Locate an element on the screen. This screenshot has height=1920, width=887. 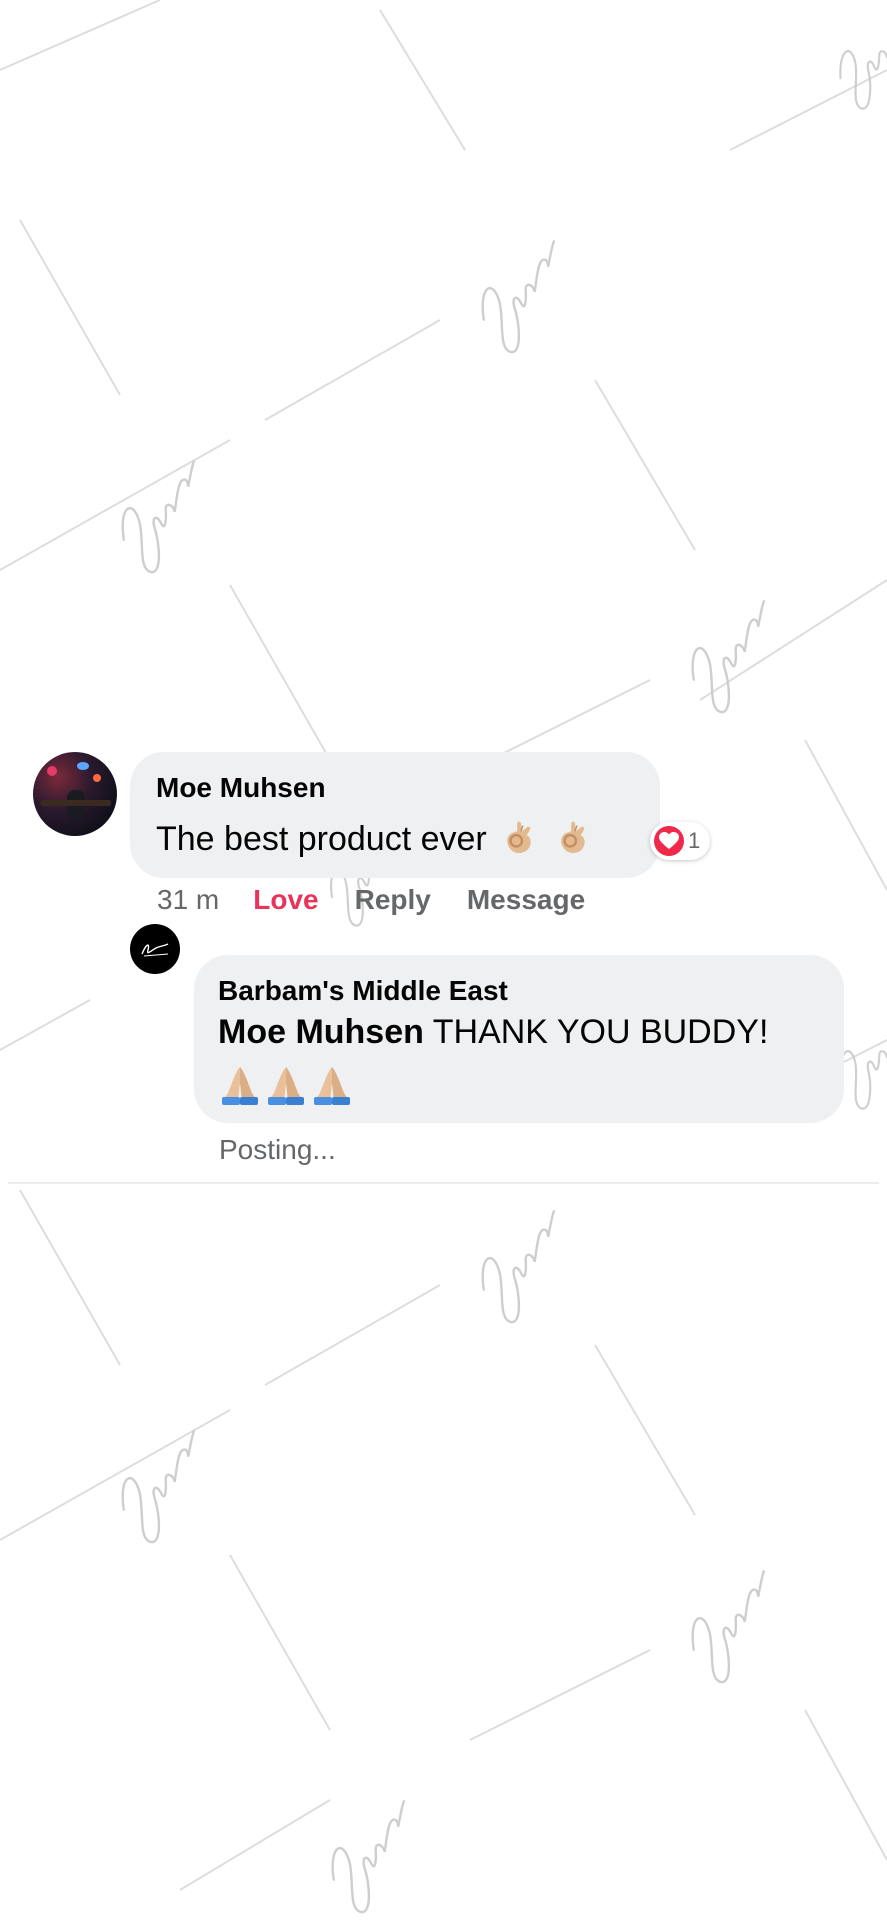
comment-author: Moe Muhsen is located at coordinates (241, 788).